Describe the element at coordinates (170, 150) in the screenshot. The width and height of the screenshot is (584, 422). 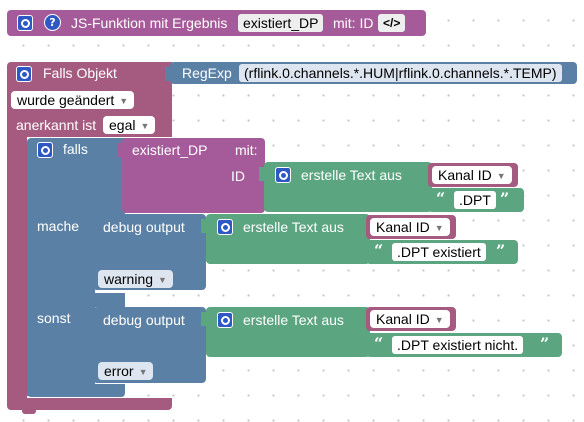
I see `call-function-name: existiert_DP` at that location.